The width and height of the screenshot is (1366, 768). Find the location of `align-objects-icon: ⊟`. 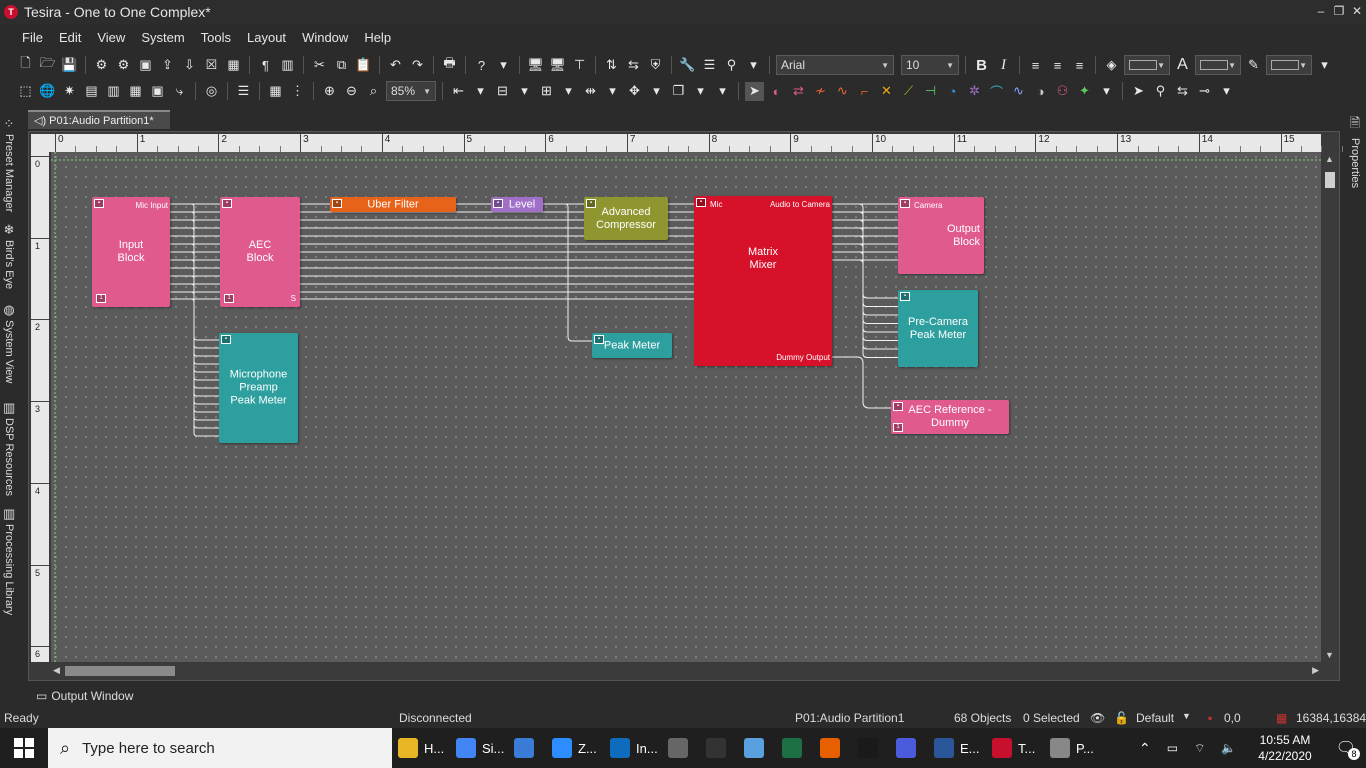

align-objects-icon: ⊟ is located at coordinates (502, 91).